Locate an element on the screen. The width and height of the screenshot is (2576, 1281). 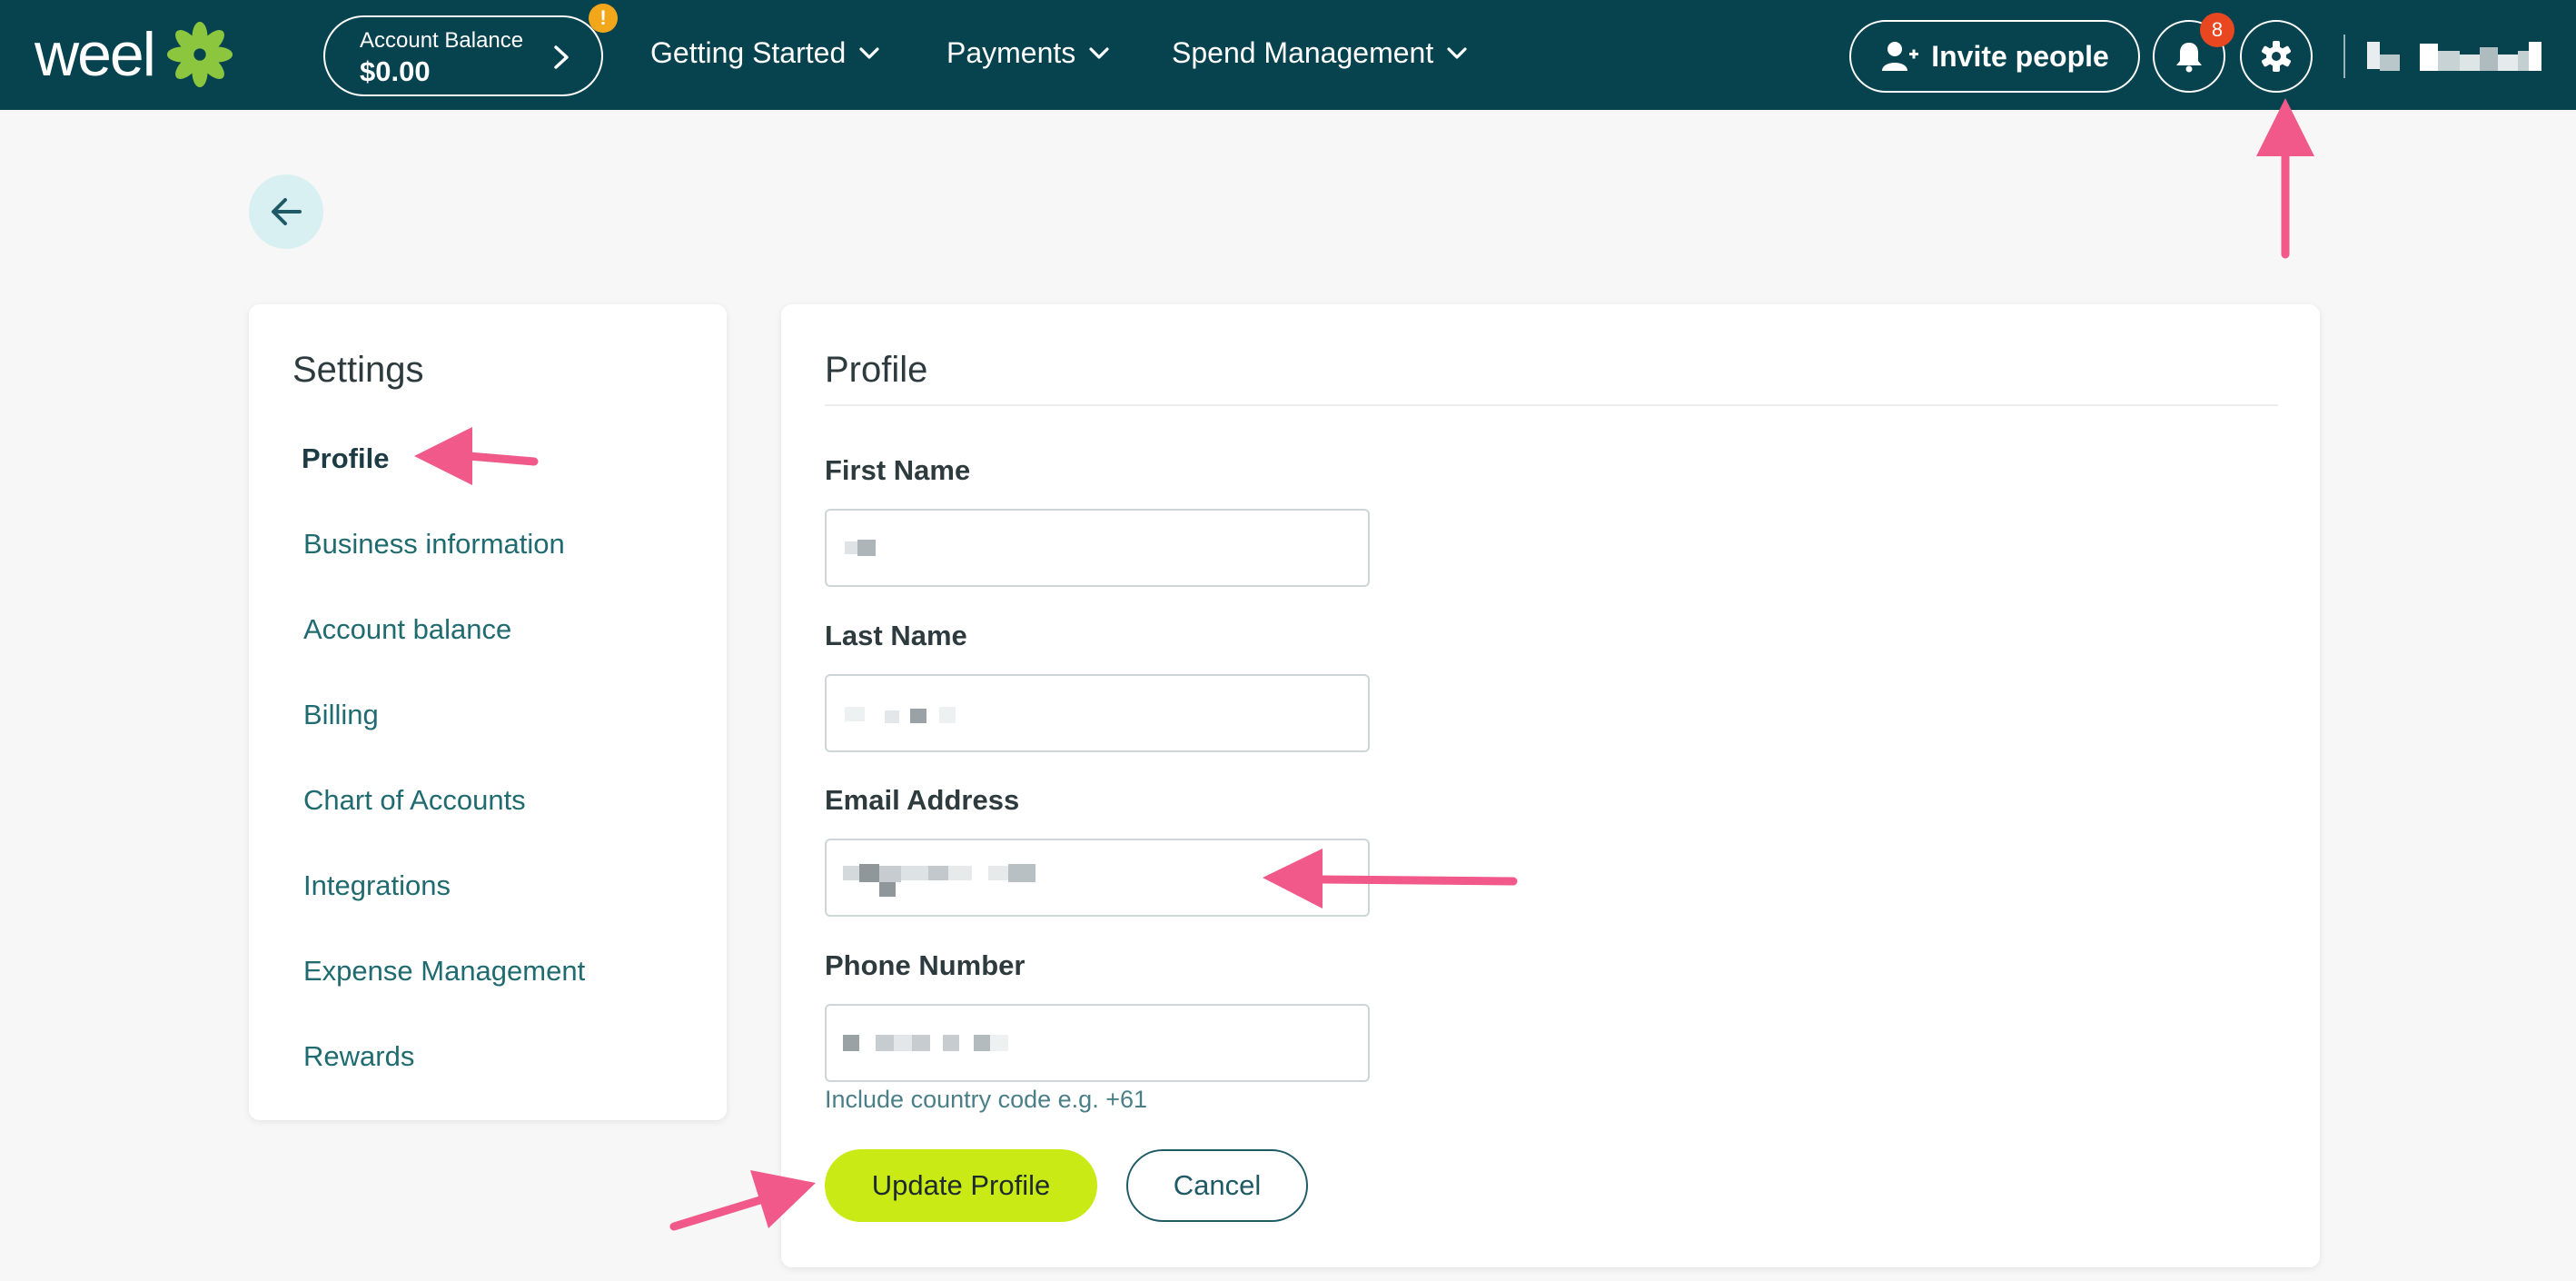
logo-text: weel is located at coordinates (95, 54).